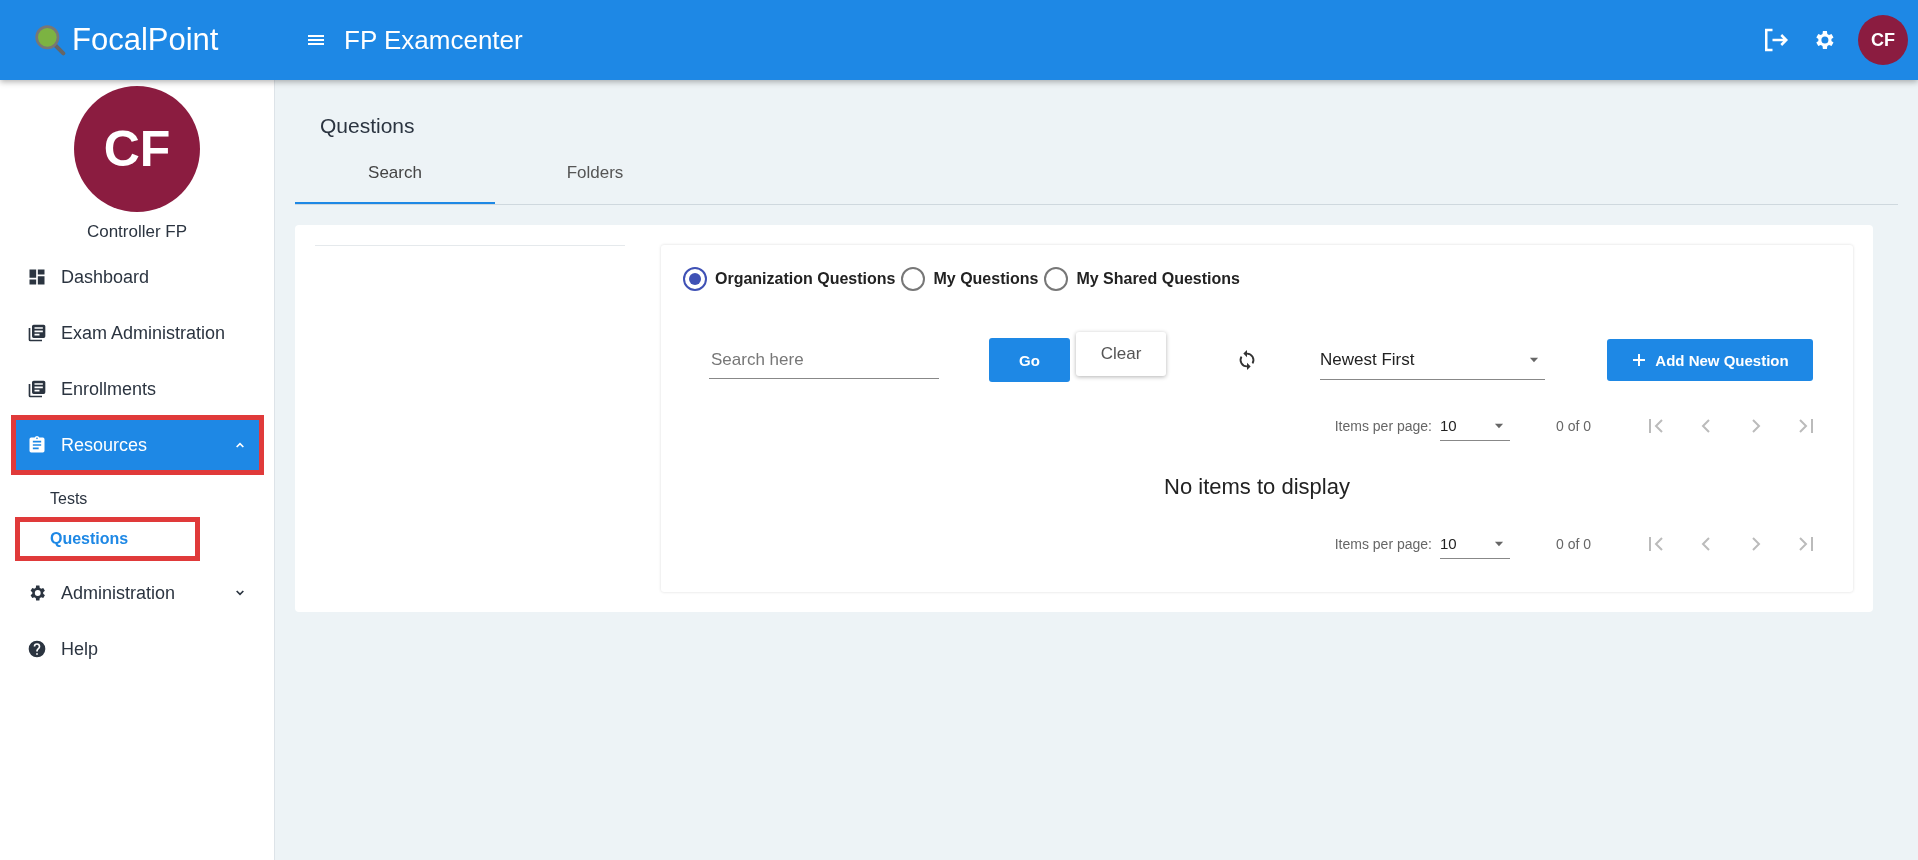 The width and height of the screenshot is (1918, 860). What do you see at coordinates (37, 445) in the screenshot?
I see `clipboard-icon` at bounding box center [37, 445].